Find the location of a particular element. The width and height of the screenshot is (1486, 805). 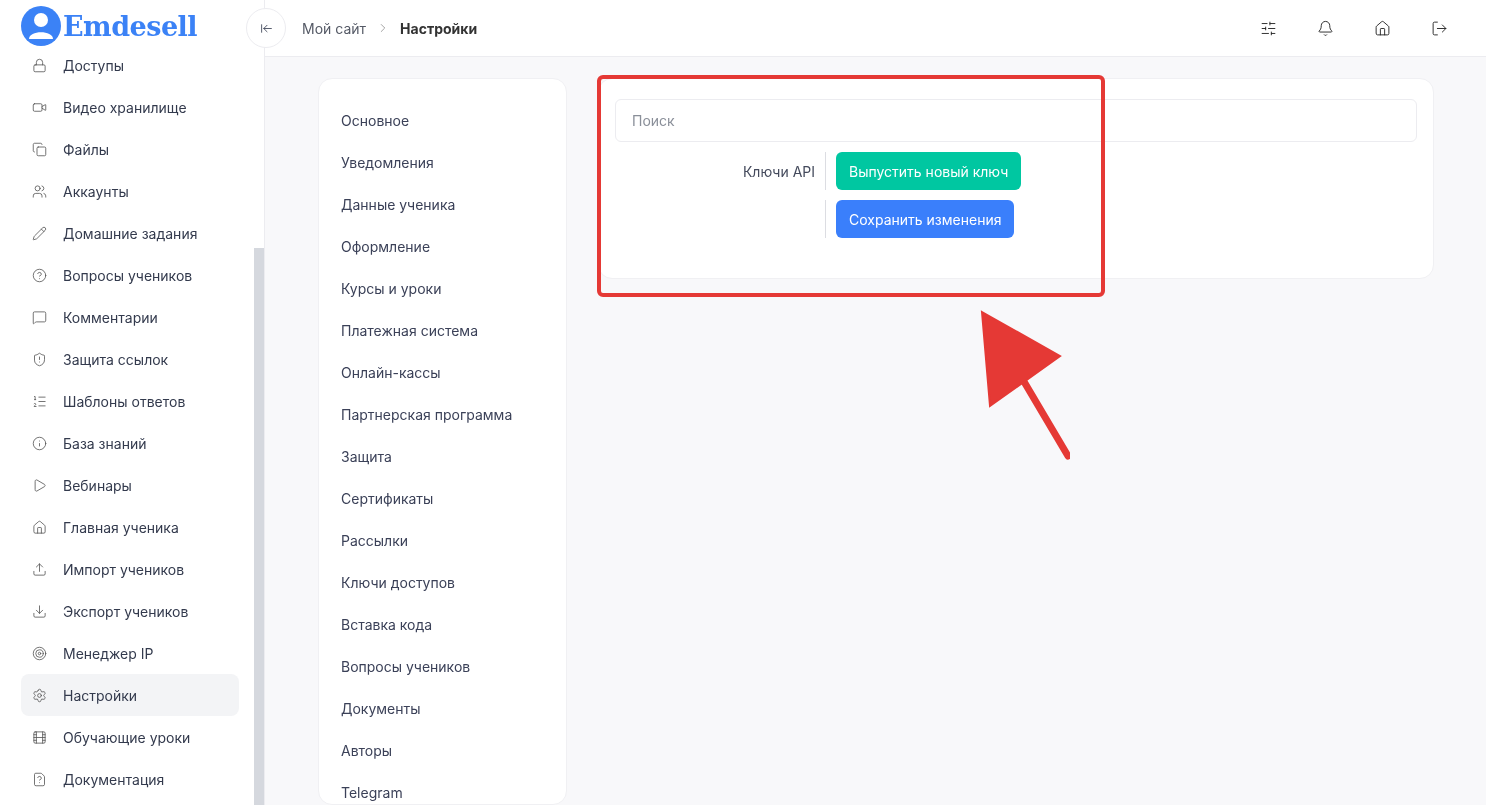

sidebar-item: Домашние задания is located at coordinates (130, 233).